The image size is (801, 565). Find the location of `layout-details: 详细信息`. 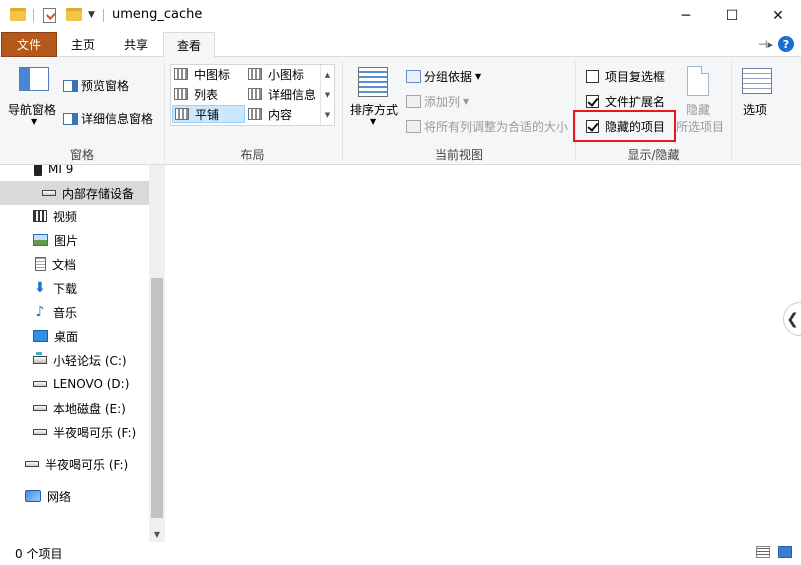

layout-details: 详细信息 is located at coordinates (282, 94).